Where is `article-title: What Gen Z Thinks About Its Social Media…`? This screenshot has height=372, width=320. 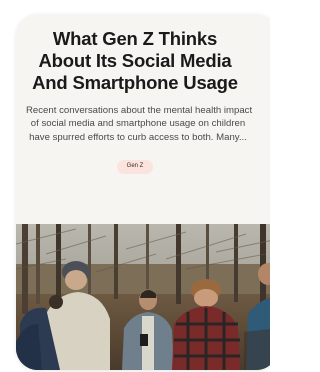 article-title: What Gen Z Thinks About Its Social Media… is located at coordinates (135, 61).